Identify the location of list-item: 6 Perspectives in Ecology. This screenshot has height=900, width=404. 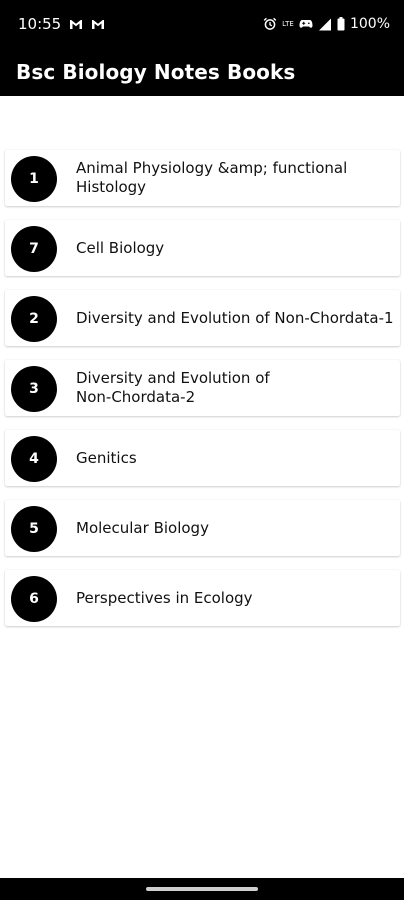
(202, 598).